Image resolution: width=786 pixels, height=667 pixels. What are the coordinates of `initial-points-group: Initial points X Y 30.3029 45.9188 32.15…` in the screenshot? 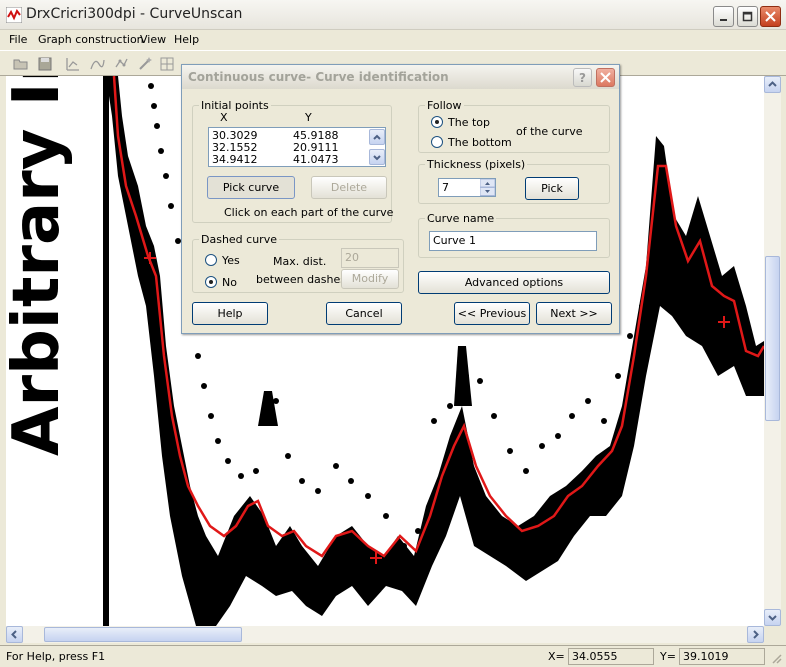 It's located at (293, 161).